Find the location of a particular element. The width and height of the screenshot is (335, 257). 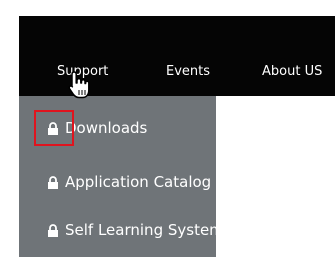

nav-item-events: Events is located at coordinates (188, 72).